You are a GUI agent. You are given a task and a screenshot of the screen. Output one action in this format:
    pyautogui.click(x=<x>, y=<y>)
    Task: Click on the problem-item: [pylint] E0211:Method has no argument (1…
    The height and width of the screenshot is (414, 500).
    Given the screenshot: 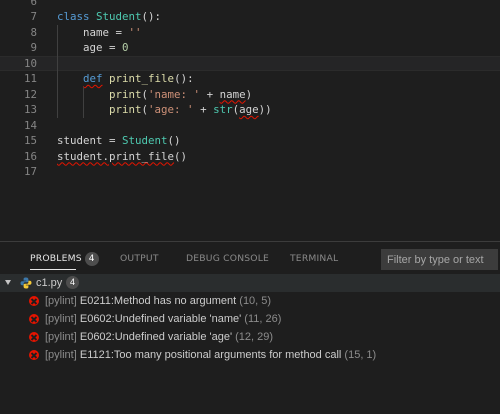 What is the action you would take?
    pyautogui.click(x=250, y=301)
    